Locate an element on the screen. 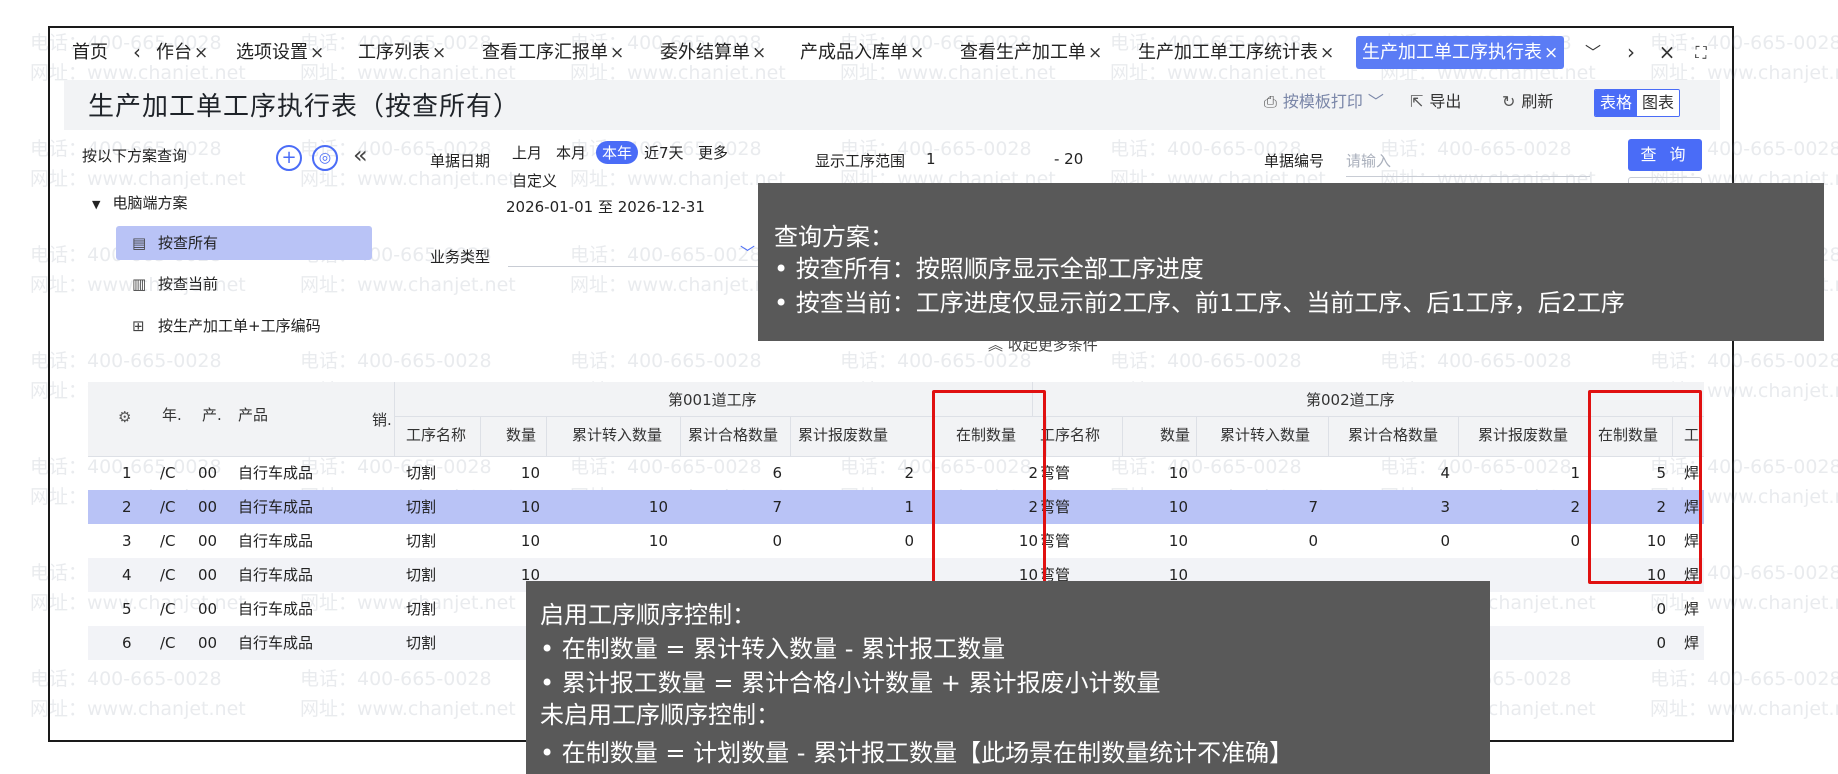 This screenshot has width=1838, height=774. date-opt-more: 更多 is located at coordinates (713, 152).